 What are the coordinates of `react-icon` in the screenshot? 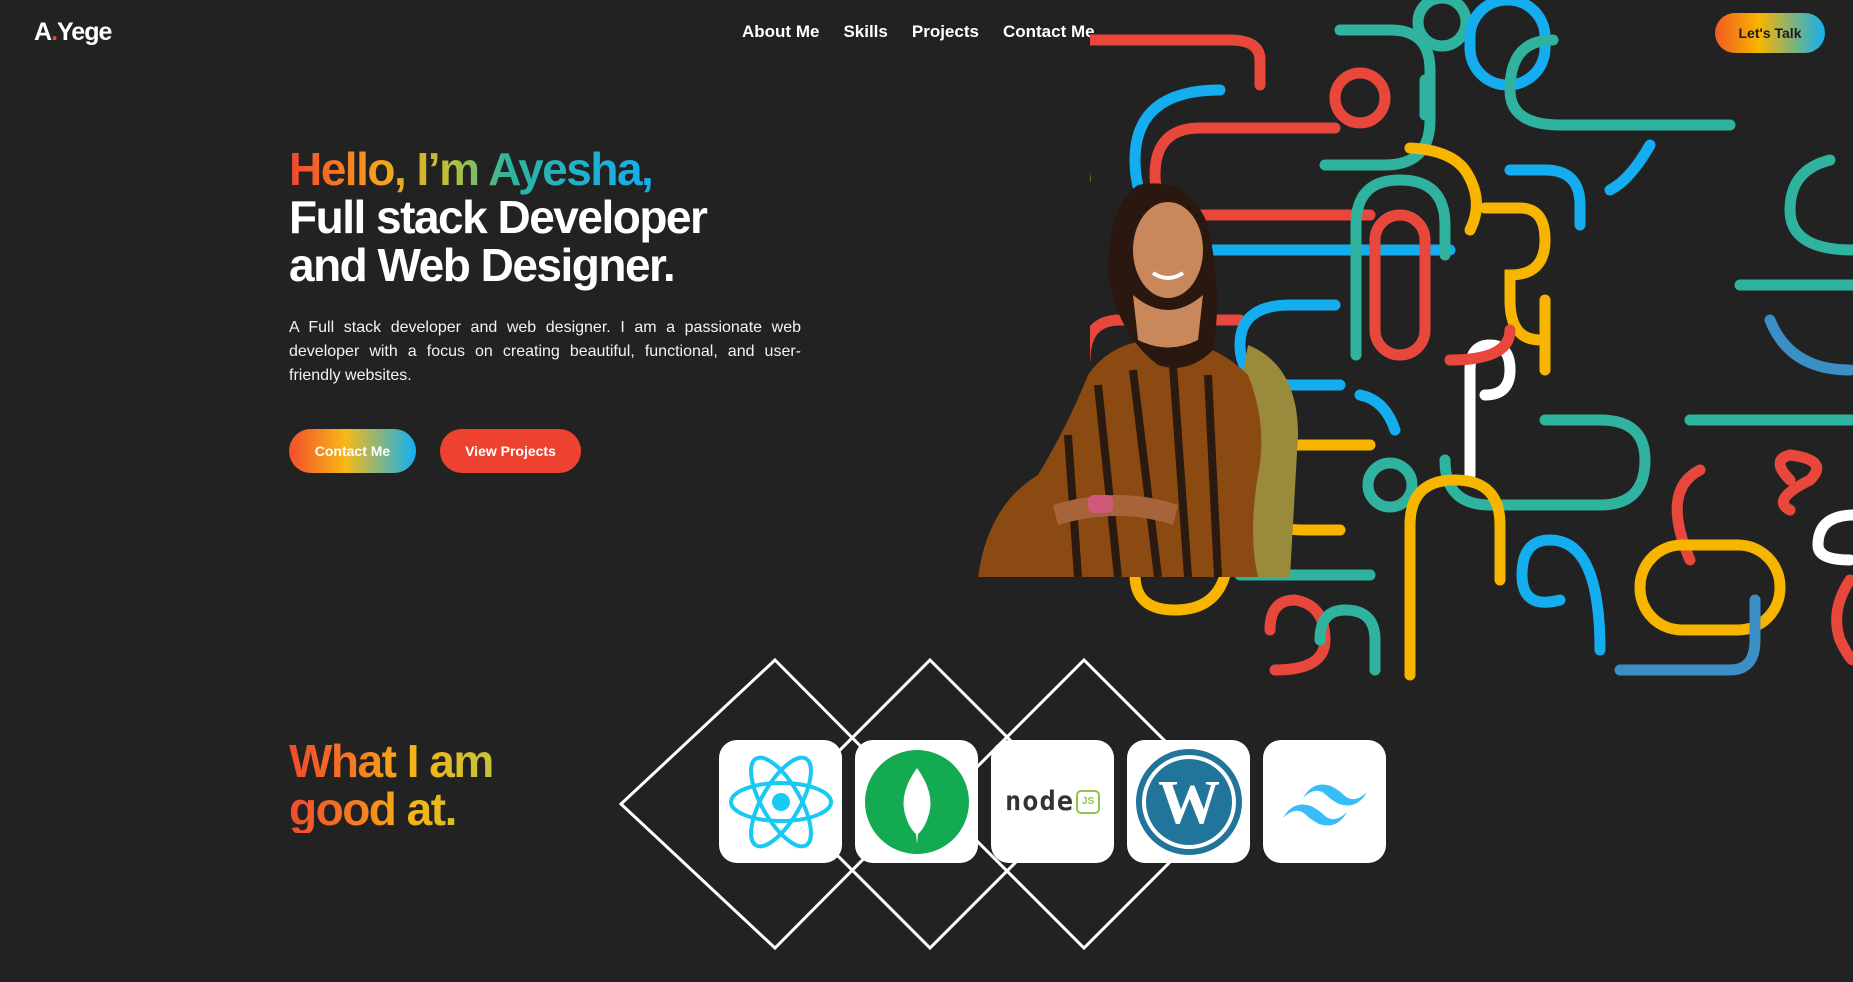 It's located at (780, 801).